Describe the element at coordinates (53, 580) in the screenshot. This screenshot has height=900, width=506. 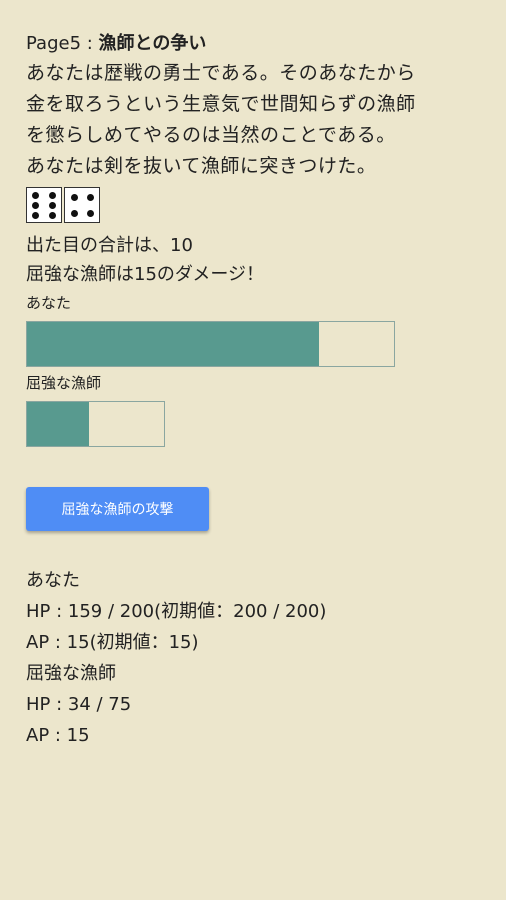
I see `player-name: あなた` at that location.